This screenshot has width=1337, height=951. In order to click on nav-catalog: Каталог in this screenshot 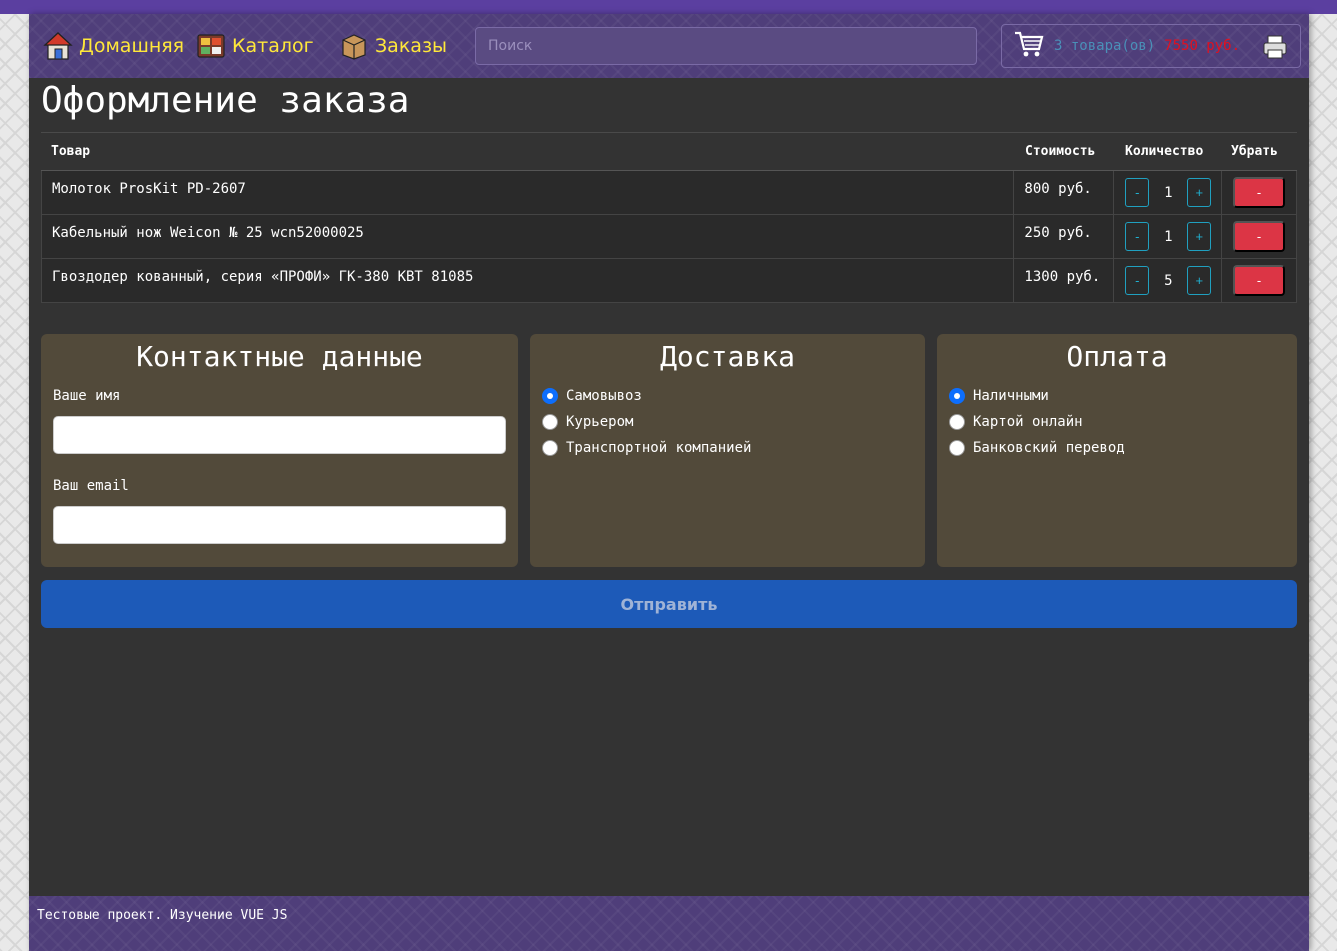, I will do `click(255, 46)`.